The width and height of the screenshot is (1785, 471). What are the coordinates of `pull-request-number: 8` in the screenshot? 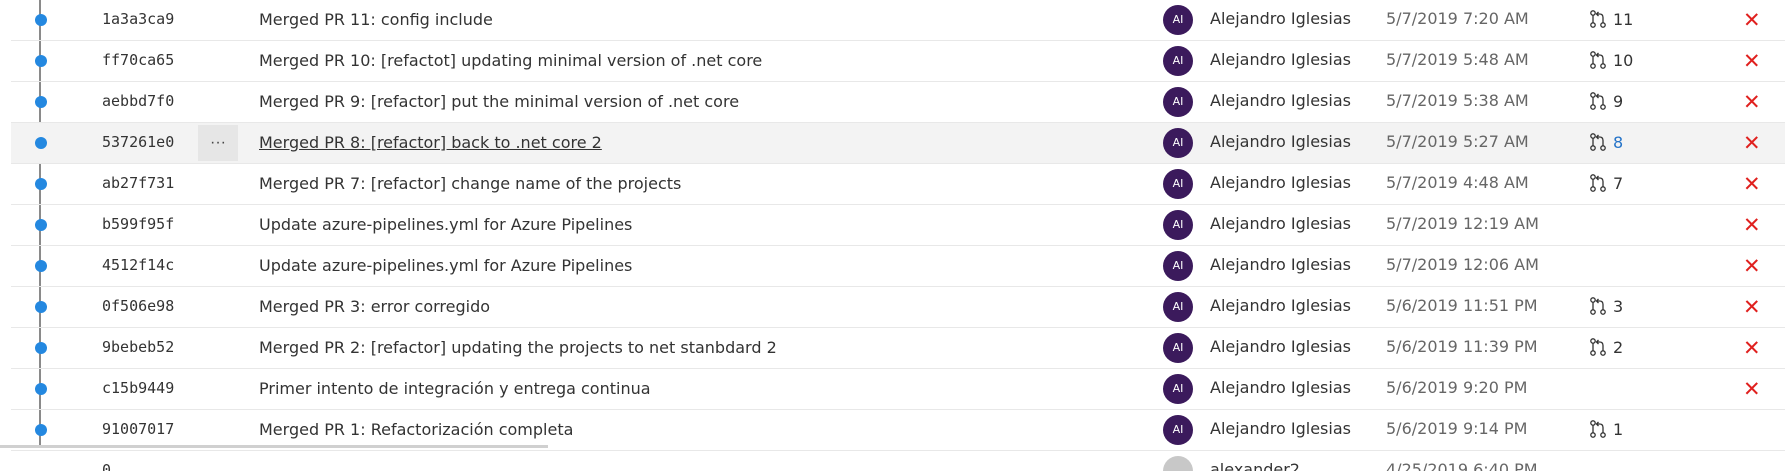 It's located at (1618, 142).